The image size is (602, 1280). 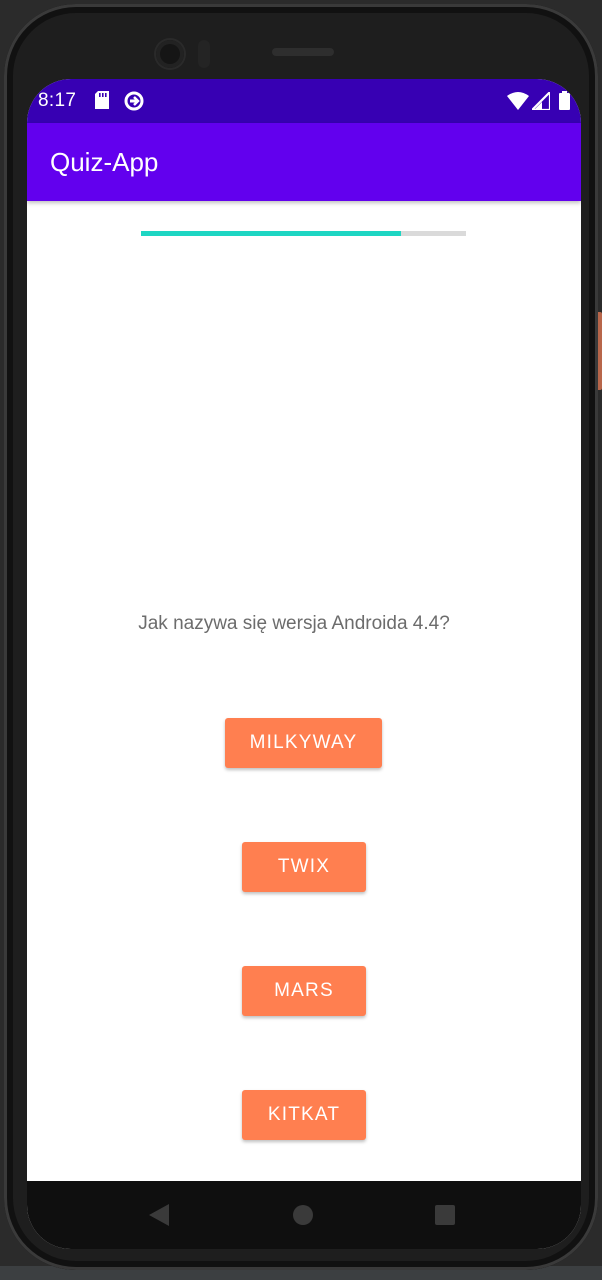 I want to click on earpiece-speaker, so click(x=303, y=52).